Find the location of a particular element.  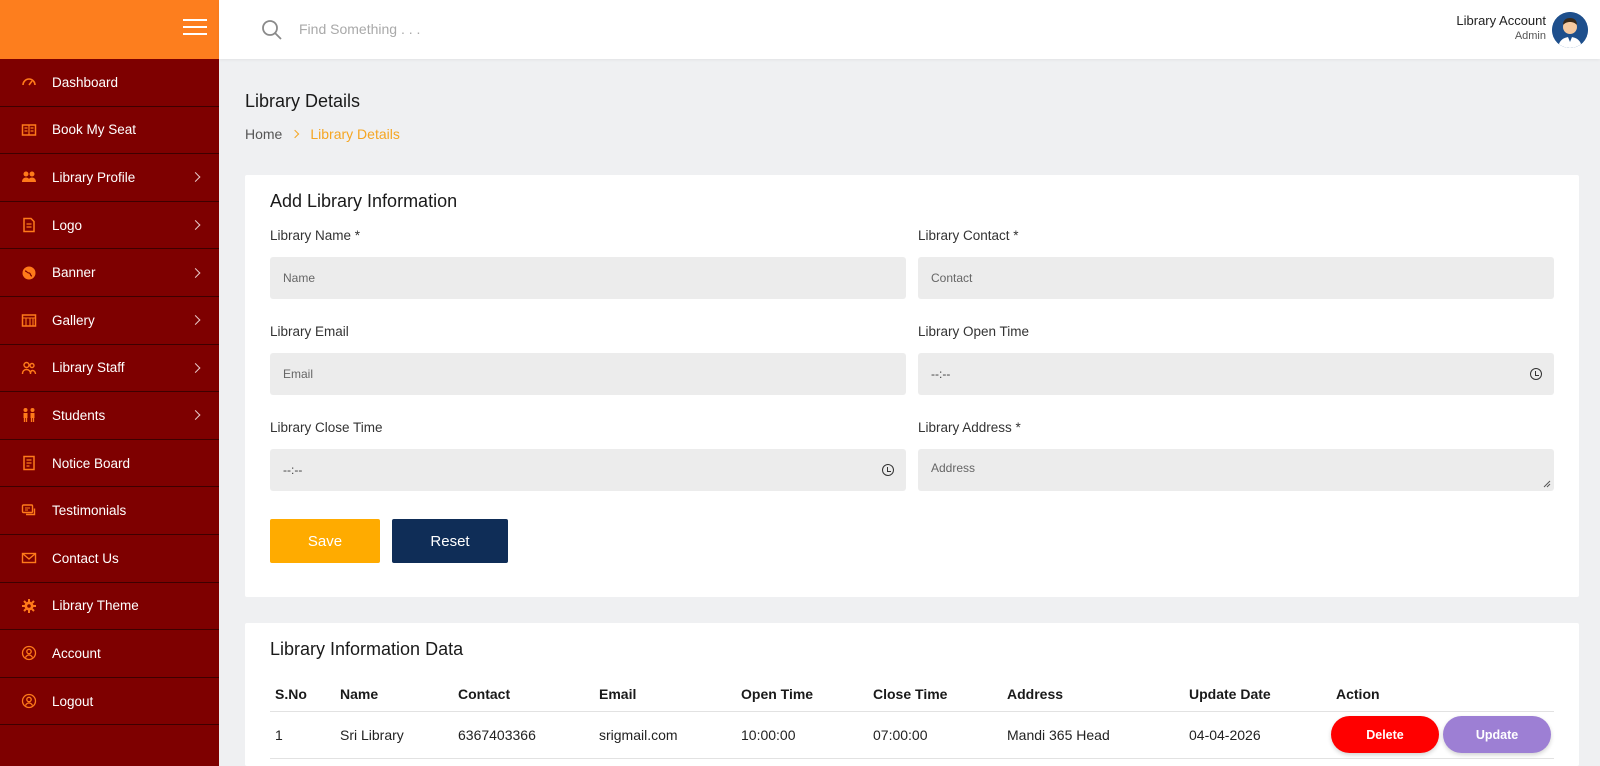

breadcrumb-home: Home is located at coordinates (263, 134).